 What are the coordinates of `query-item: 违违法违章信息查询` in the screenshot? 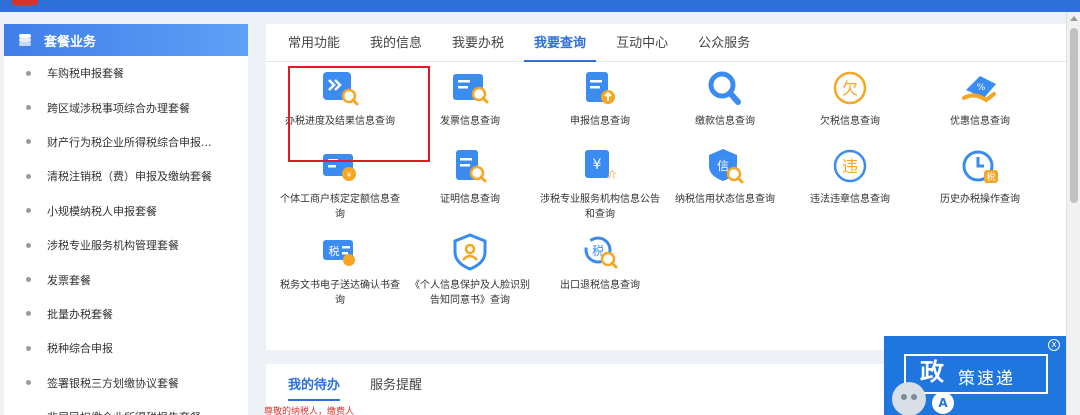 It's located at (850, 176).